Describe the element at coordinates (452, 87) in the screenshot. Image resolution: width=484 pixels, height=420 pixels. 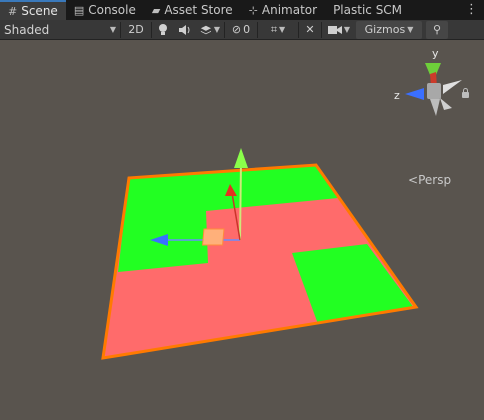
I see `gizmo-neg-x-cone` at that location.